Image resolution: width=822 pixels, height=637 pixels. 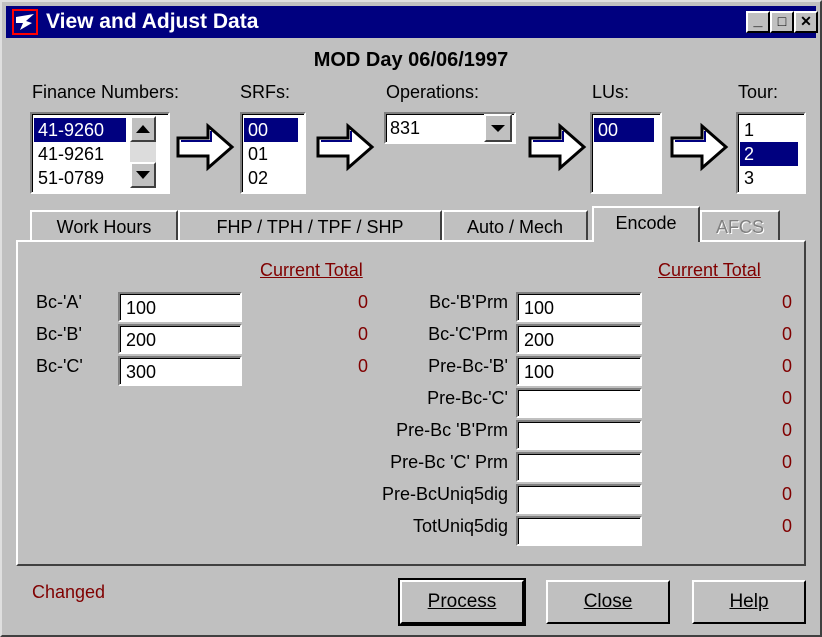 I want to click on maximize-button: □, so click(x=782, y=22).